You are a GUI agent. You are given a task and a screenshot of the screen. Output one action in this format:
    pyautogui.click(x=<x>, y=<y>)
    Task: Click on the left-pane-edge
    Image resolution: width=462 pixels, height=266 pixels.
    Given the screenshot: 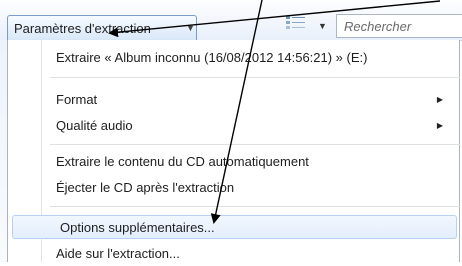 What is the action you would take?
    pyautogui.click(x=3, y=151)
    